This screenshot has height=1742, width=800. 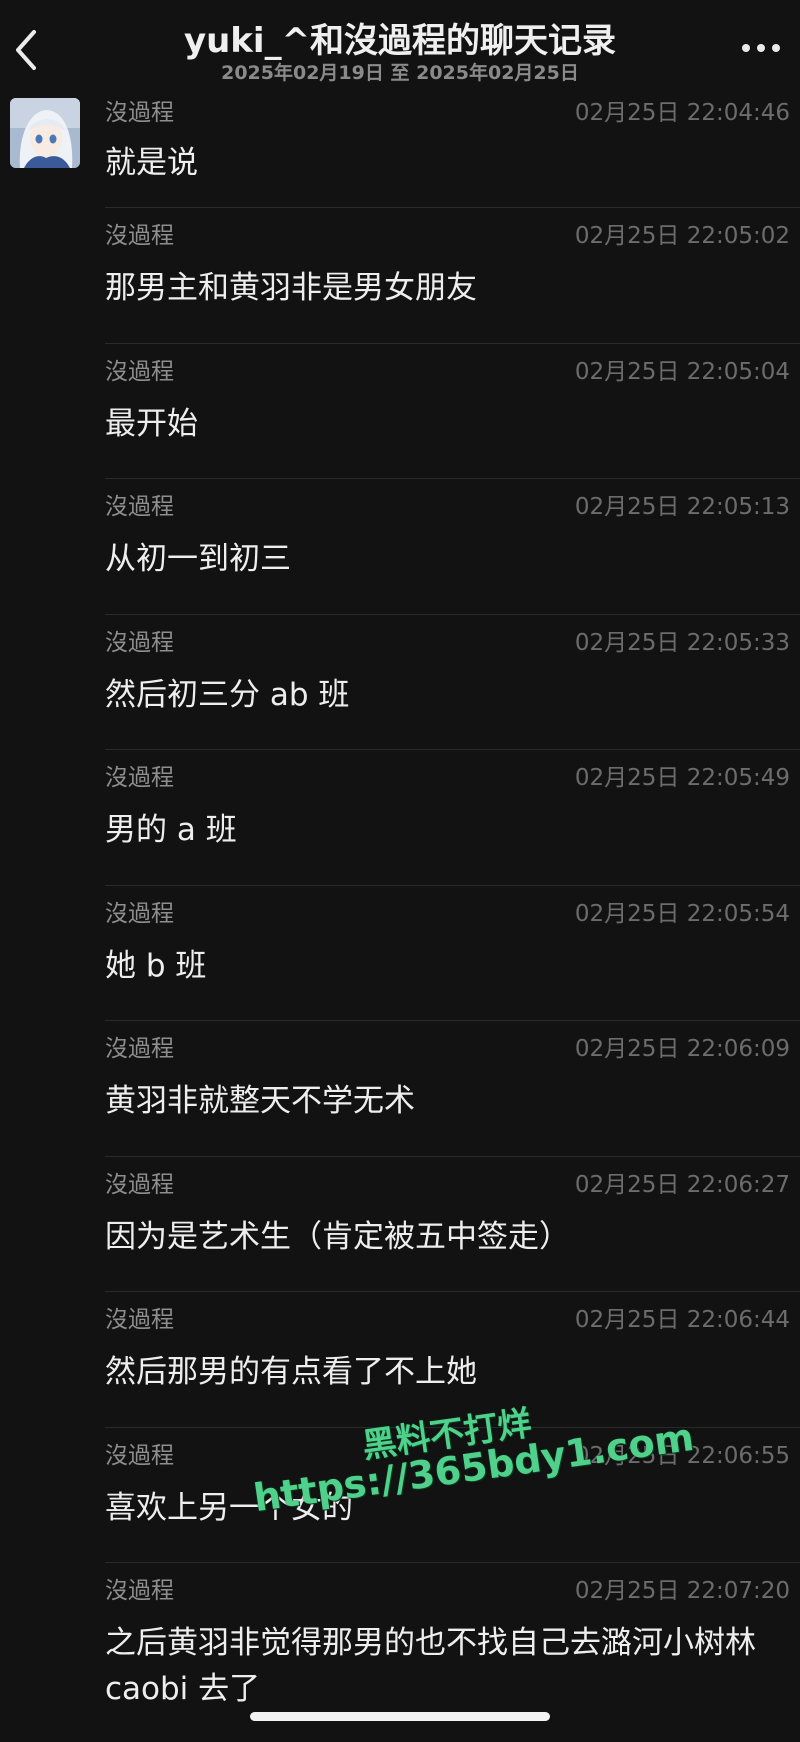 I want to click on message-text: 因为是艺术生（肯定被五中签走）, so click(x=447, y=1237).